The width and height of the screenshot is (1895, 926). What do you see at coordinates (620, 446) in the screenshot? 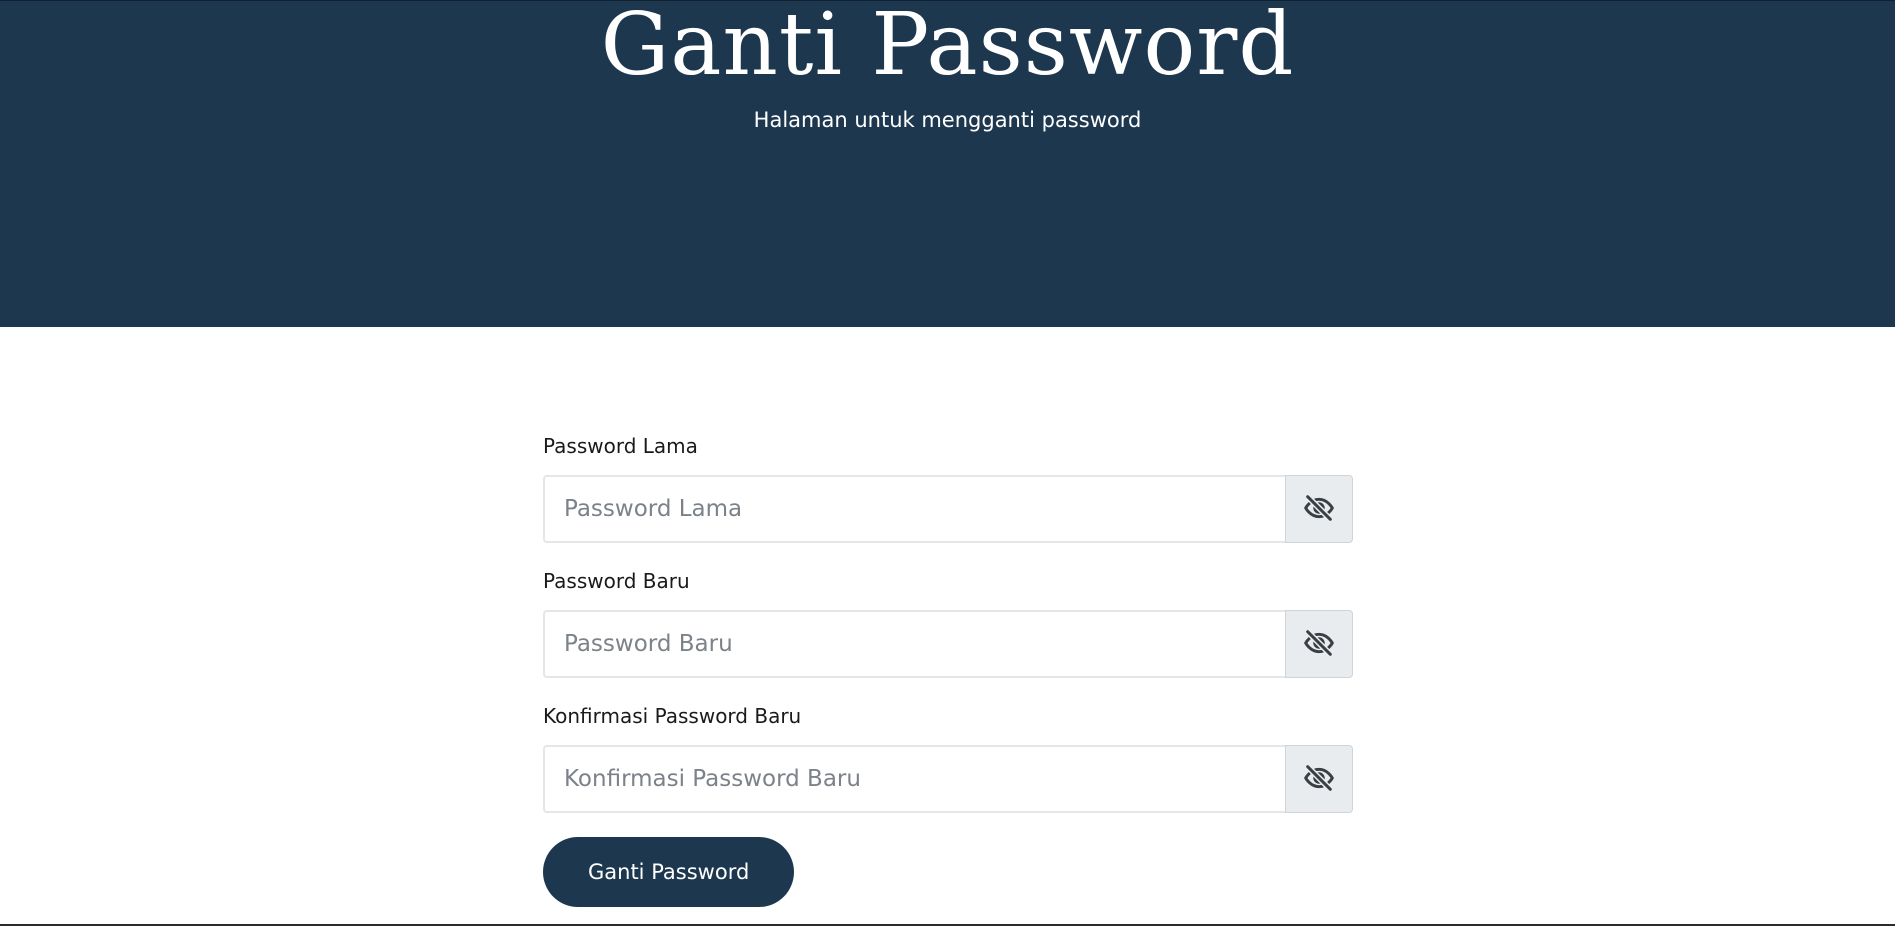
I see `old-password-label: Password Lama` at bounding box center [620, 446].